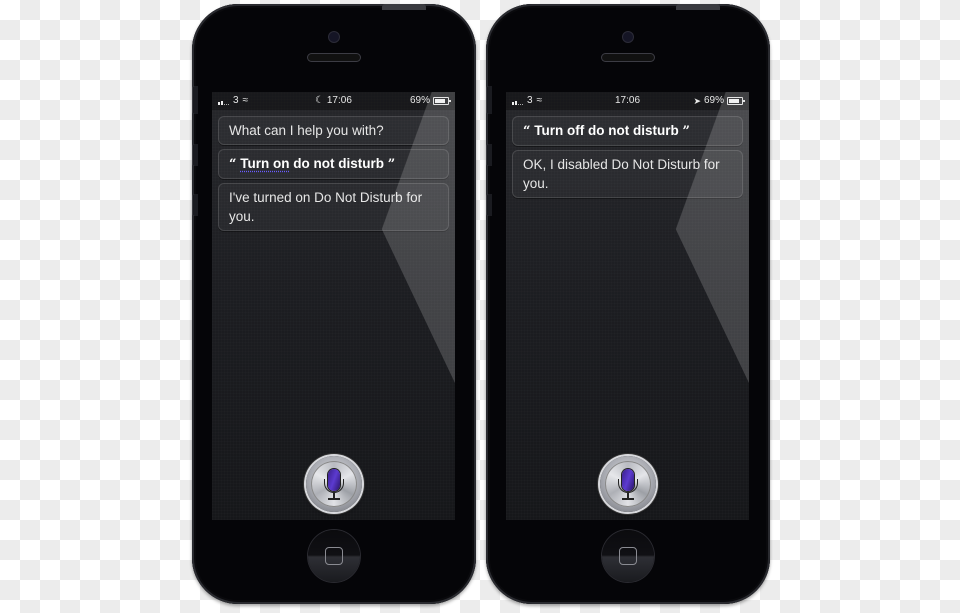 This screenshot has width=960, height=613. Describe the element at coordinates (606, 130) in the screenshot. I see `user-query-text: Turn off do not disturb` at that location.